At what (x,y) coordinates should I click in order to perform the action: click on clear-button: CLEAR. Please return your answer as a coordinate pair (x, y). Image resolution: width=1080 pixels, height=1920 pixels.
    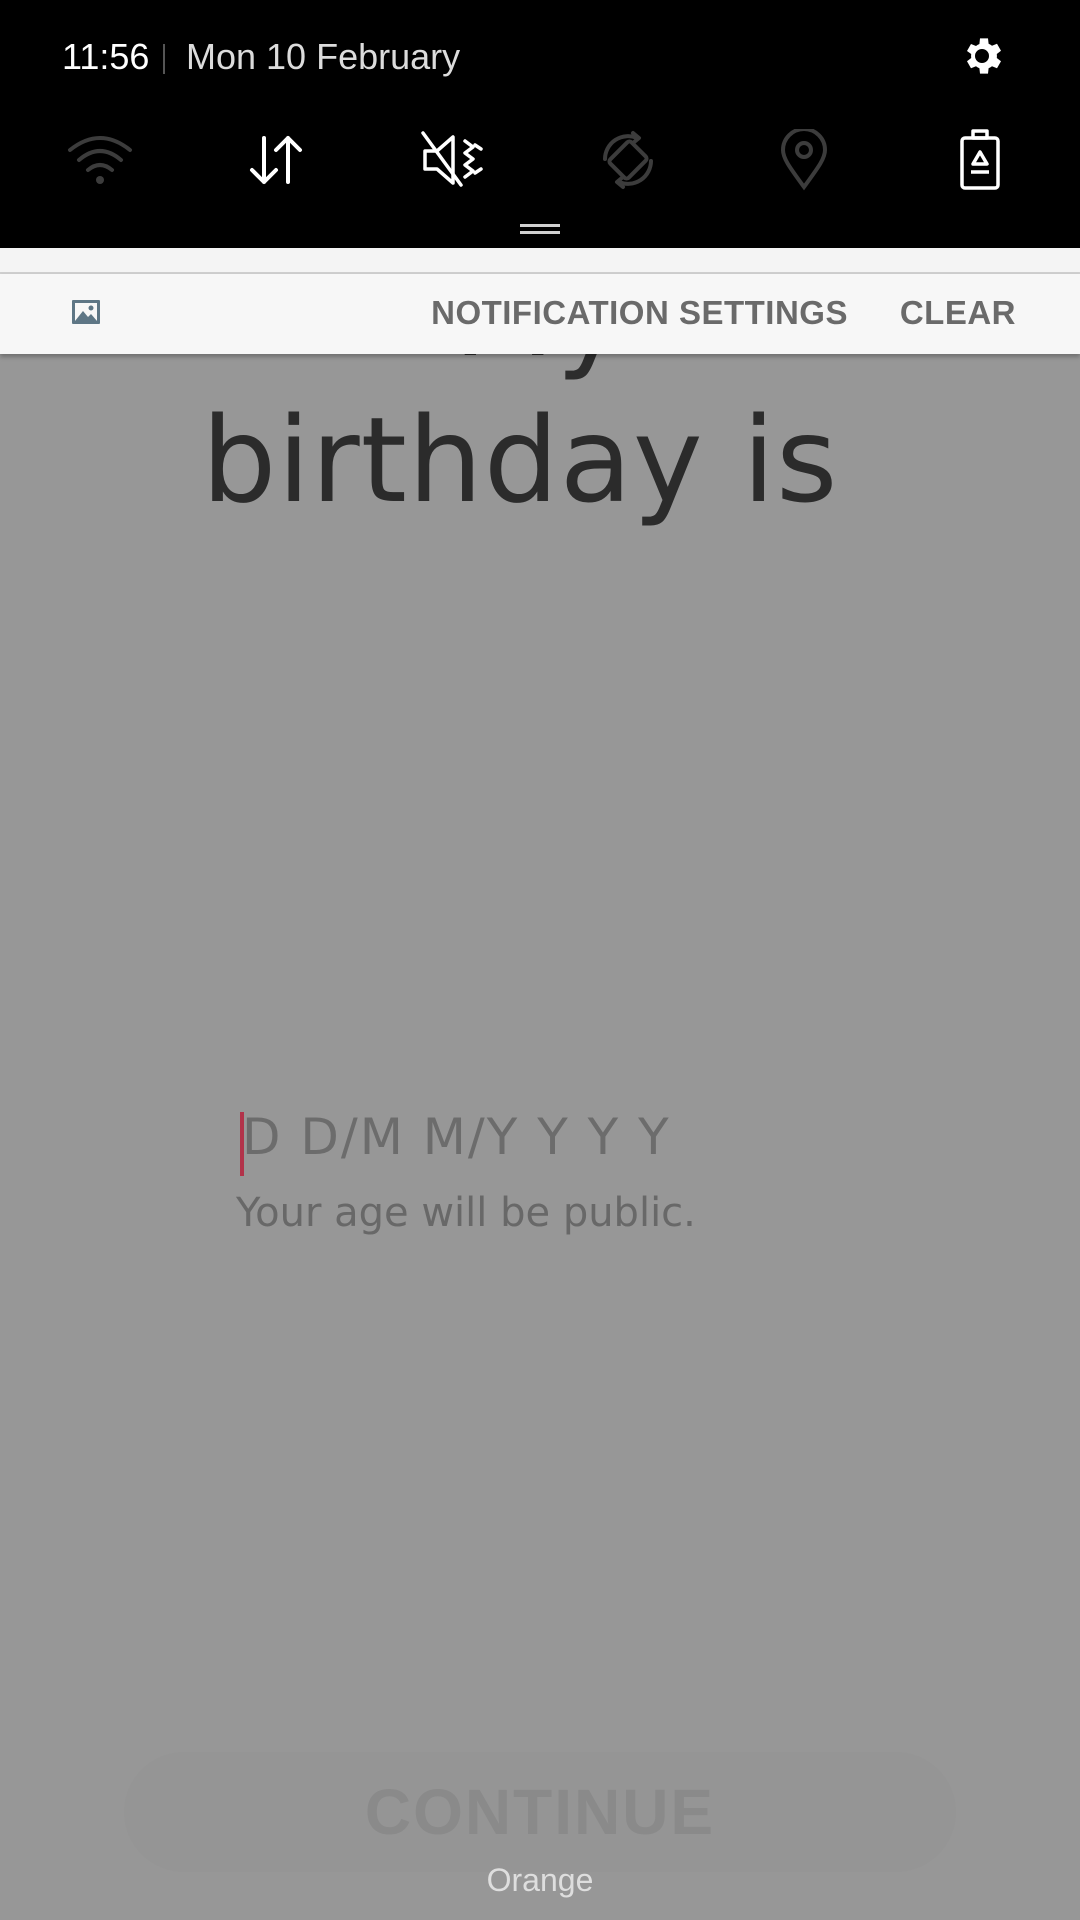
    Looking at the image, I should click on (958, 313).